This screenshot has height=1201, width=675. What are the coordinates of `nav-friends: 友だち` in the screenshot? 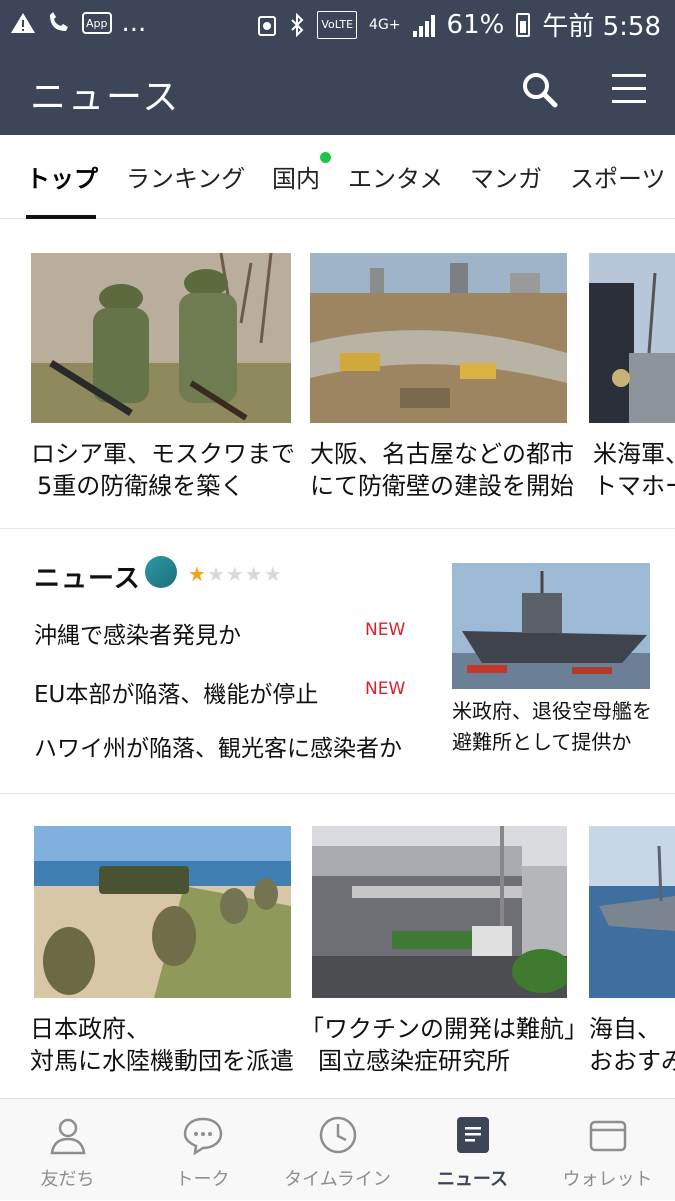 It's located at (67, 1150).